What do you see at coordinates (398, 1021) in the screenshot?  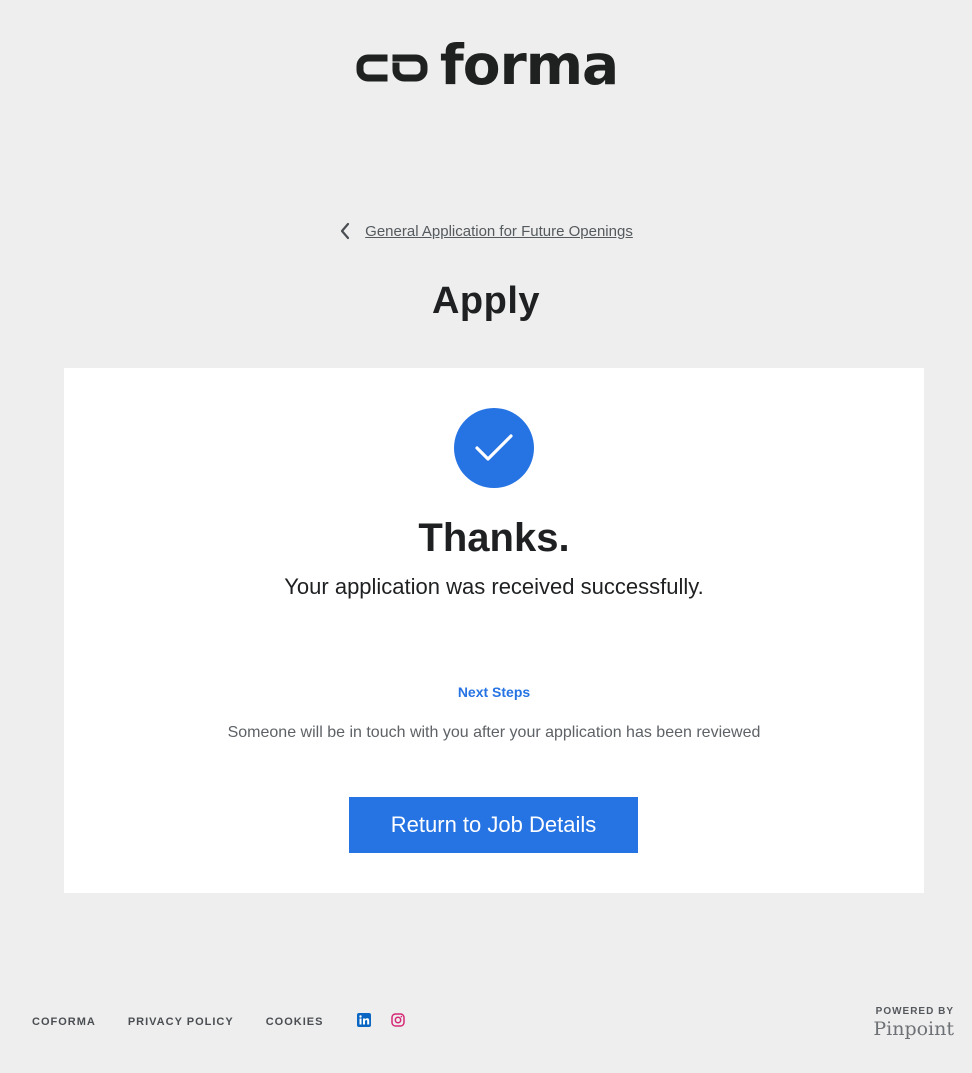 I see `instagram-icon` at bounding box center [398, 1021].